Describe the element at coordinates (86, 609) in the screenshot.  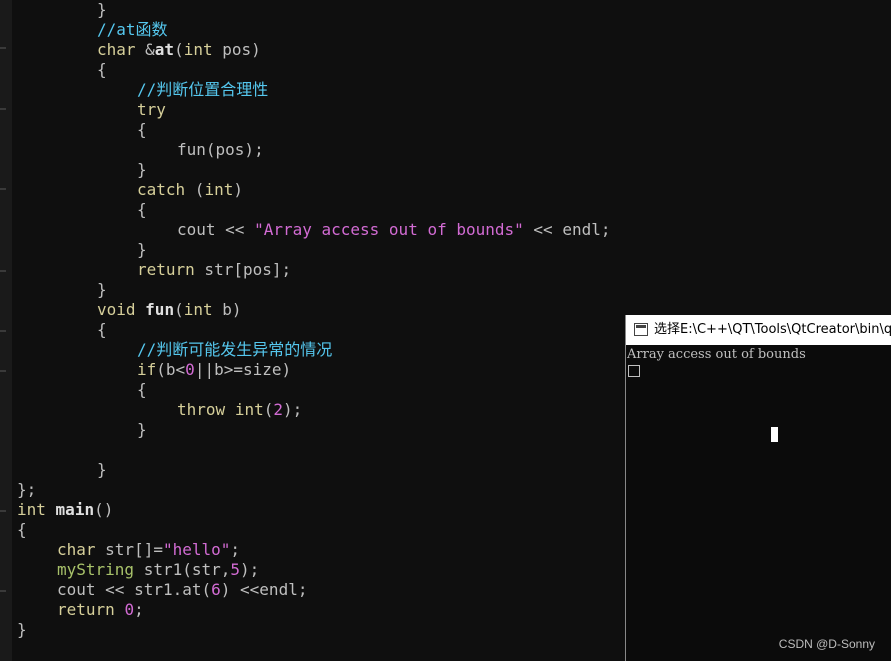
I see `code-token: return` at that location.